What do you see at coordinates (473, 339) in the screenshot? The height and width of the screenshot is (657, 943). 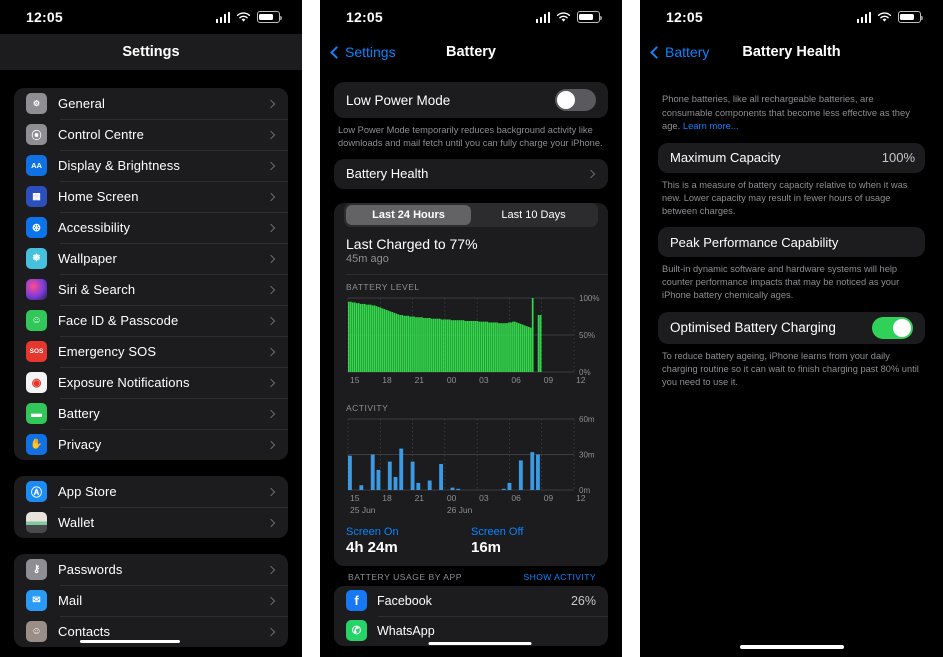 I see `battery-level-plot: 100%50%0%15 18 21 00 03 06 09 12` at bounding box center [473, 339].